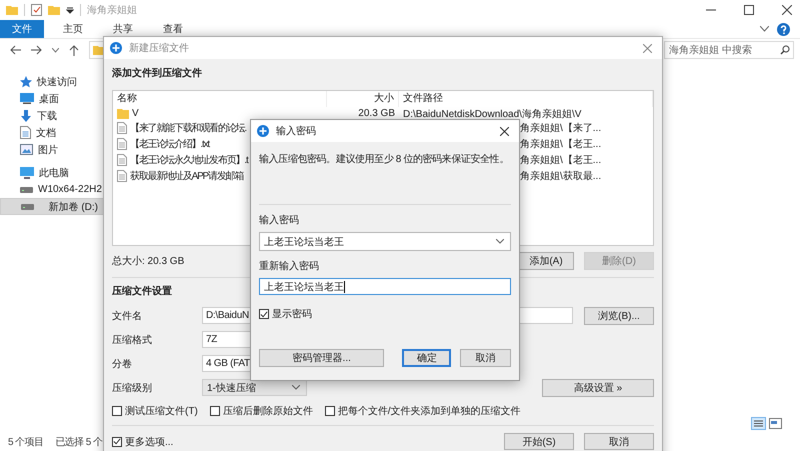  Describe the element at coordinates (169, 144) in the screenshot. I see `file-name: 【老王论坛介绍】.txt` at that location.